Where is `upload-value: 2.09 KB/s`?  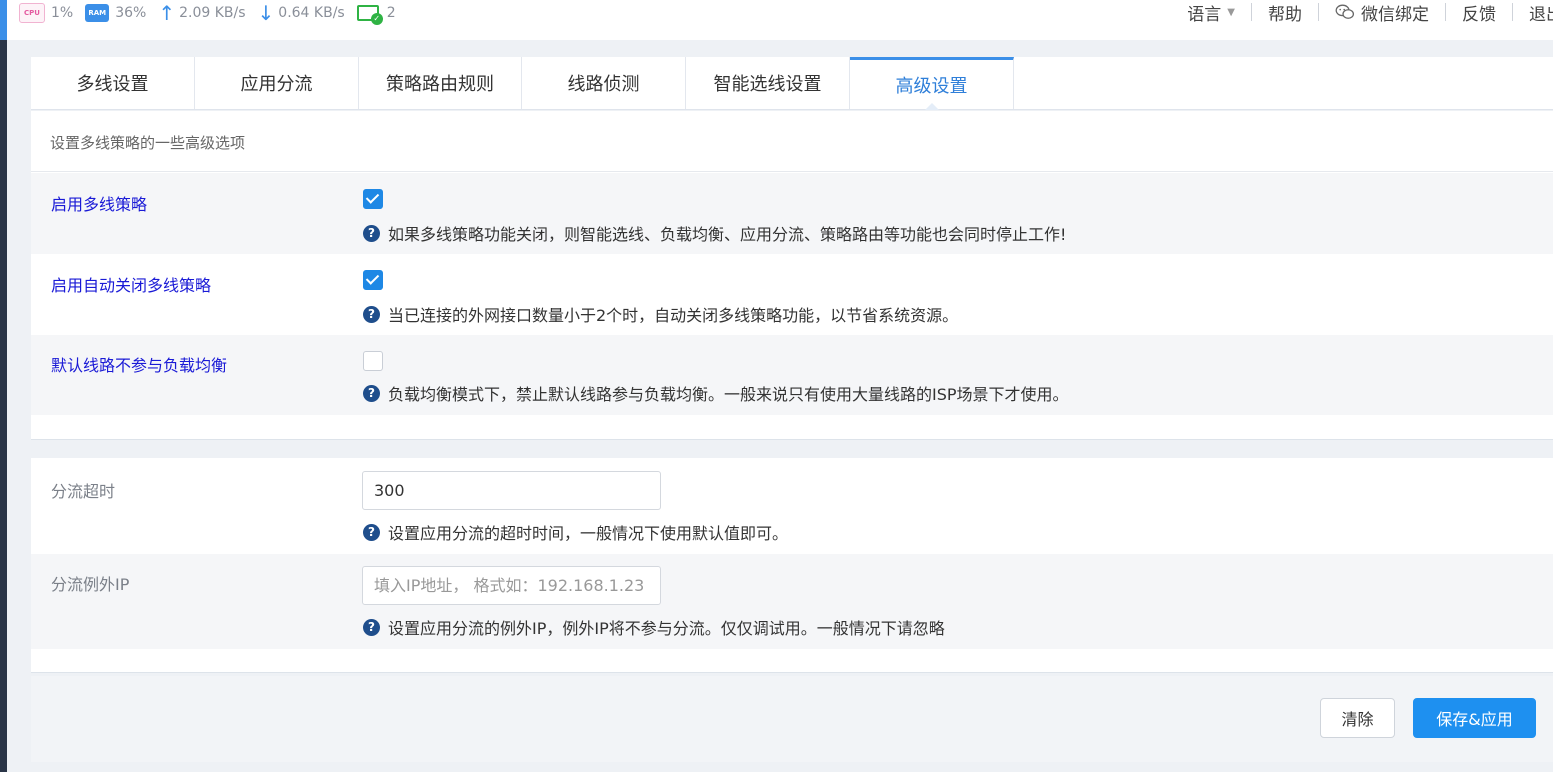 upload-value: 2.09 KB/s is located at coordinates (212, 13).